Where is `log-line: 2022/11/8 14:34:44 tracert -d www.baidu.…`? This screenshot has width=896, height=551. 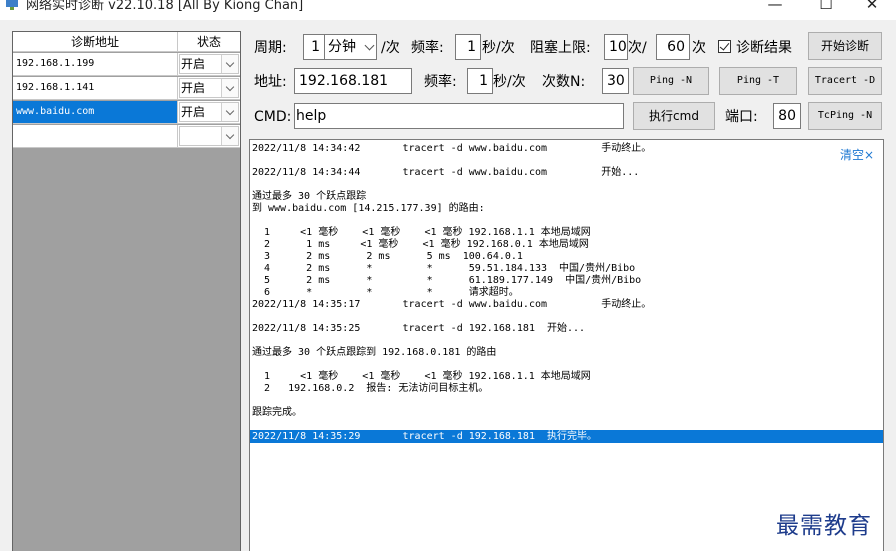 log-line: 2022/11/8 14:34:44 tracert -d www.baidu.… is located at coordinates (446, 172).